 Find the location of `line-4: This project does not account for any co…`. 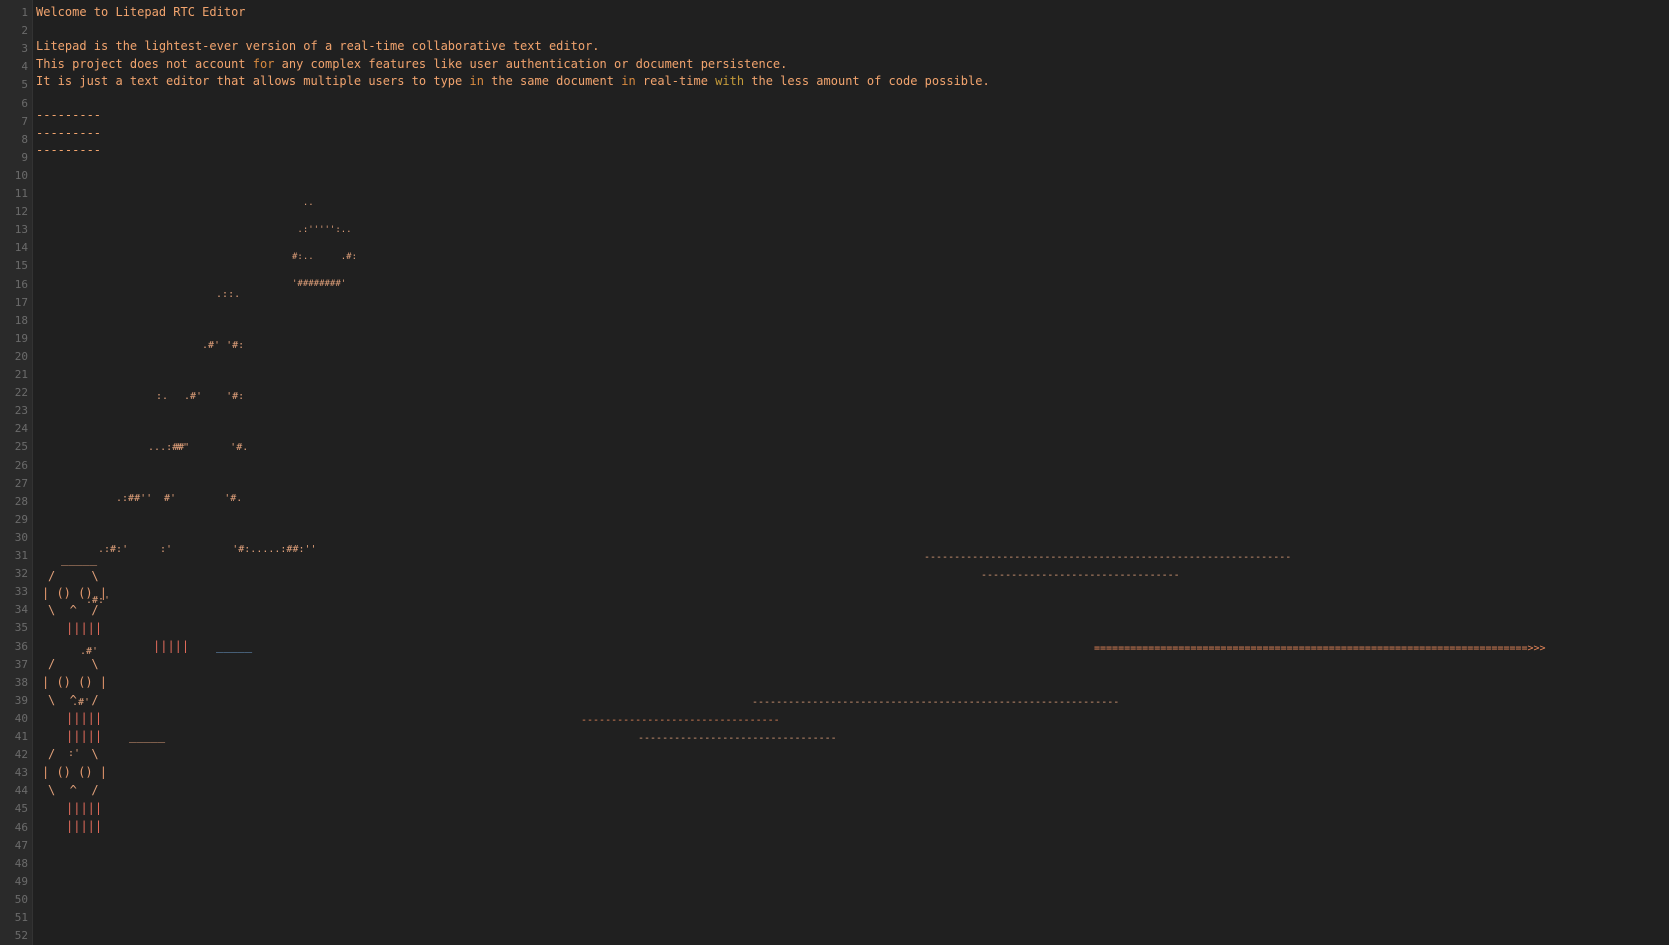

line-4: This project does not account for any co… is located at coordinates (411, 64).